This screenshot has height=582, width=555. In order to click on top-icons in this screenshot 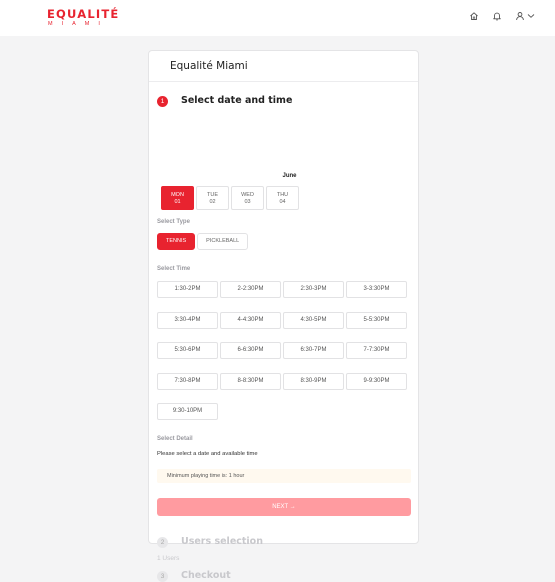, I will do `click(502, 16)`.